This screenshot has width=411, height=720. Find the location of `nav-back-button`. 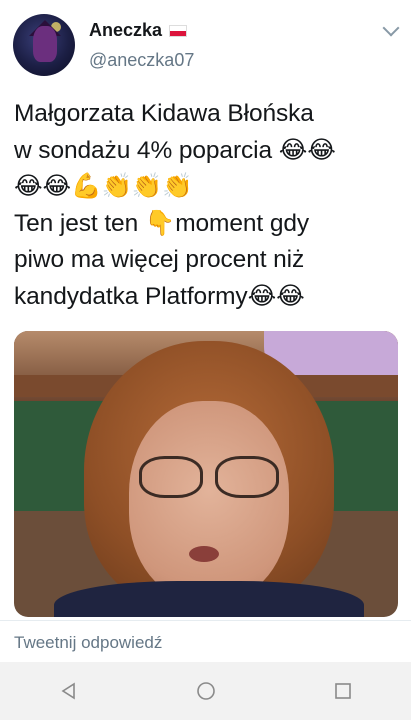

nav-back-button is located at coordinates (69, 691).